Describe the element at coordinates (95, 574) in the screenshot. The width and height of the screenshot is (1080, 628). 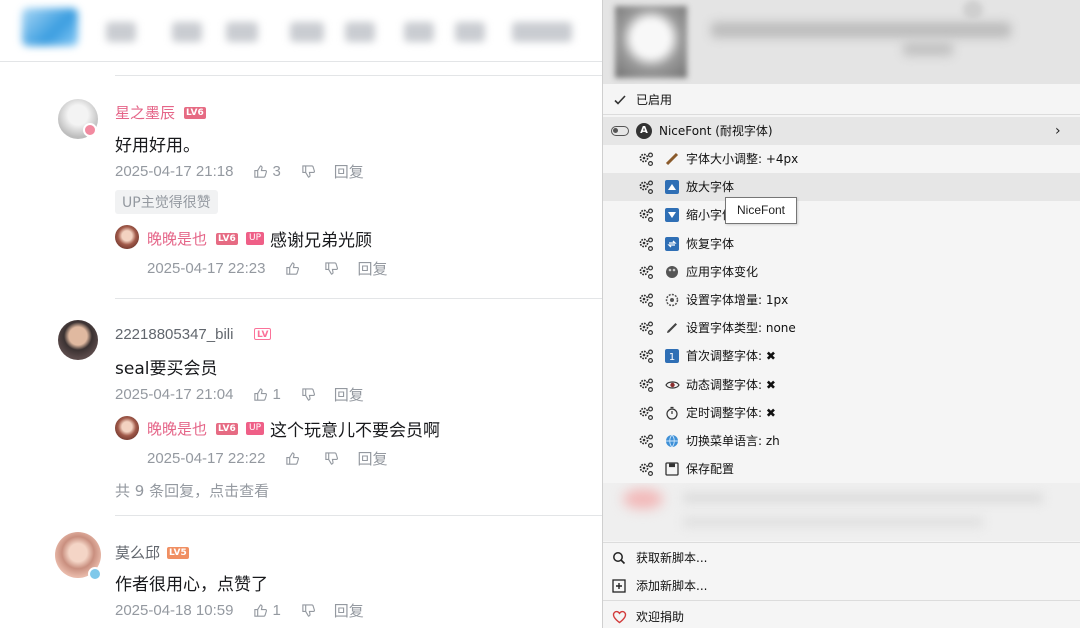
I see `verified-badge-icon` at that location.